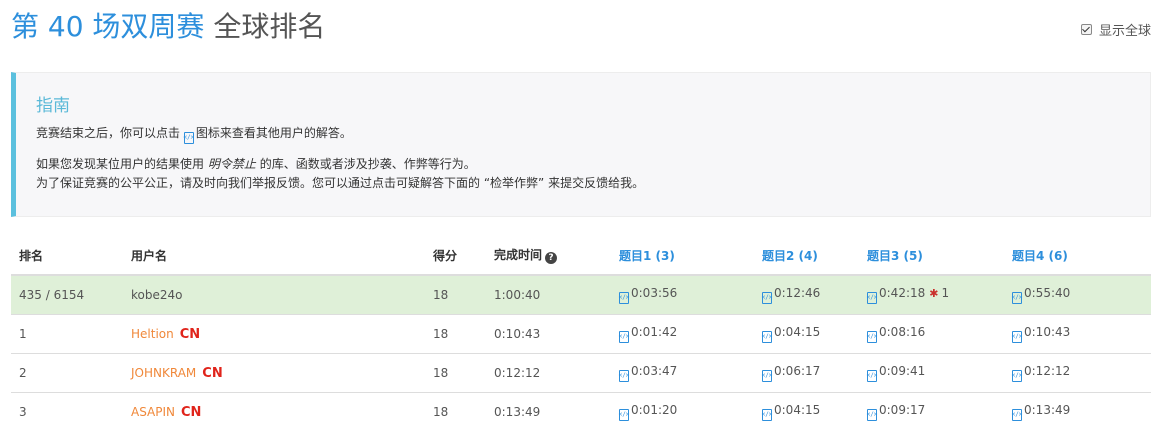  I want to click on q1-time: 0:01:20, so click(654, 410).